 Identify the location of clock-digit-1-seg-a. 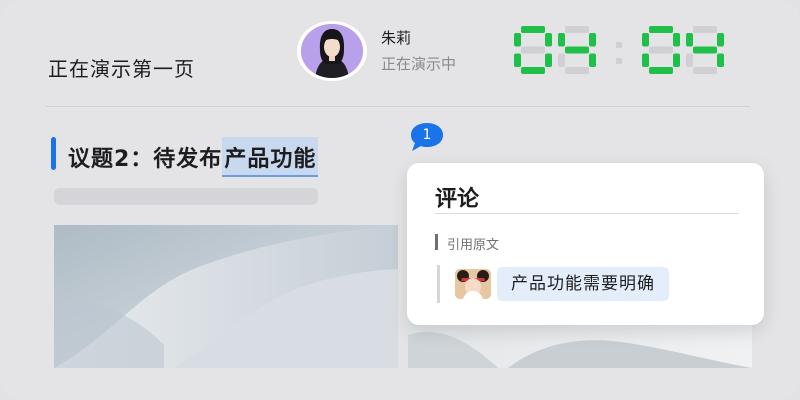
(577, 29).